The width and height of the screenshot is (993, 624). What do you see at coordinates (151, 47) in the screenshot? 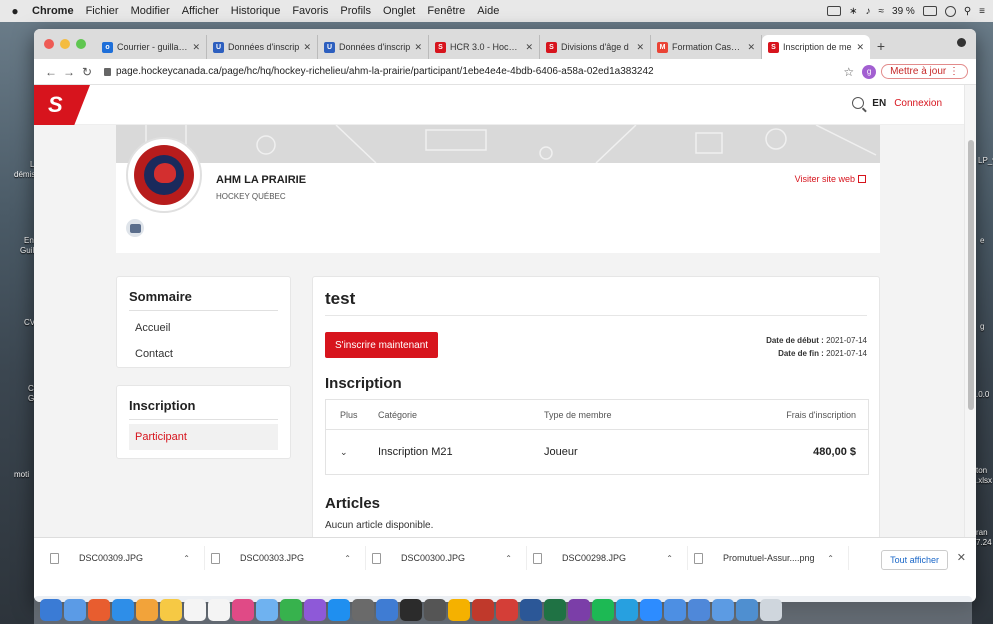
I see `browser-tab: o Courrier - guillaum ✕` at bounding box center [151, 47].